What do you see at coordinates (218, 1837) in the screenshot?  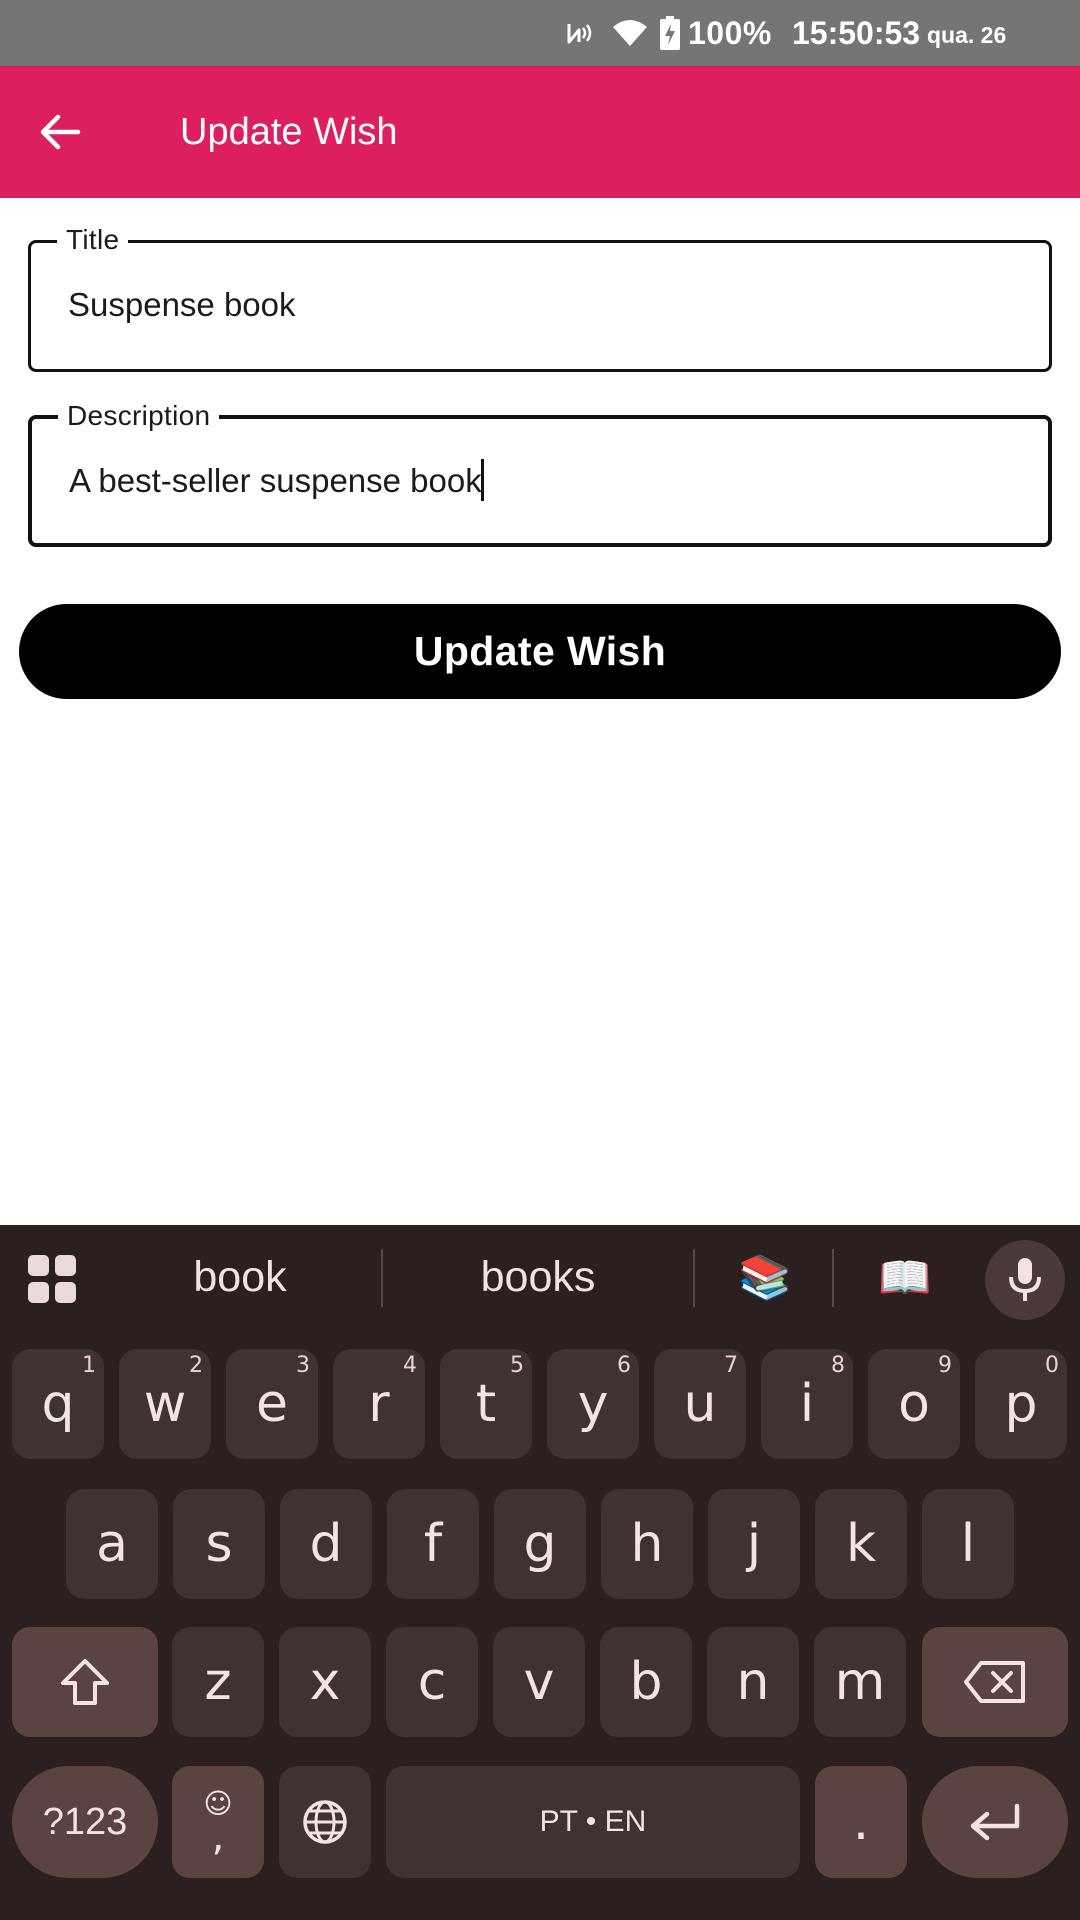 I see `comma-label: ,` at bounding box center [218, 1837].